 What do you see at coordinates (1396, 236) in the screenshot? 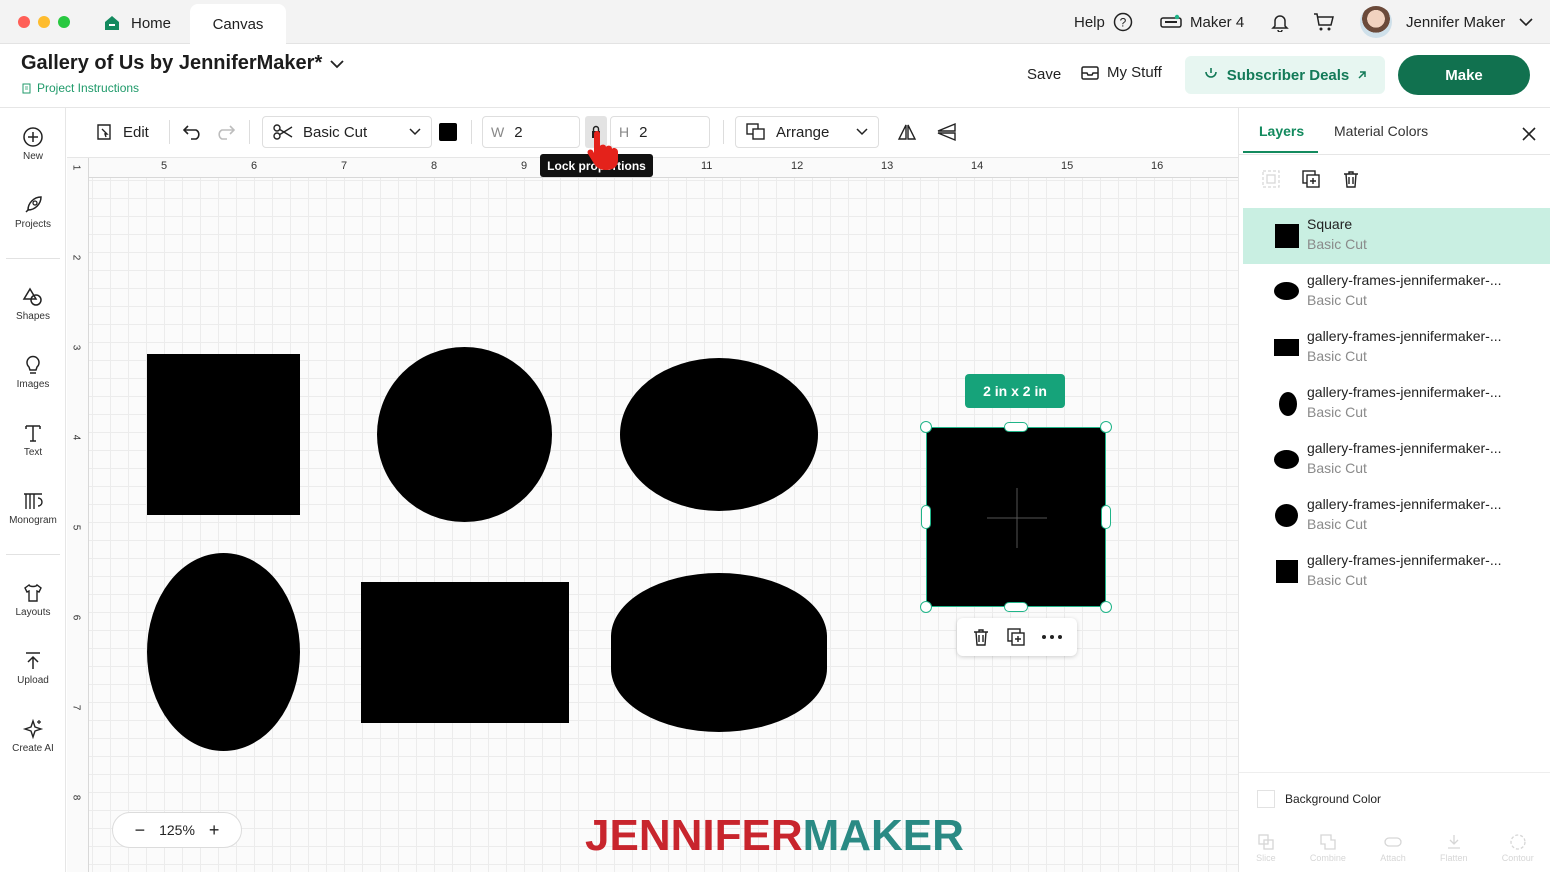
I see `layer-item: Square Basic Cut` at bounding box center [1396, 236].